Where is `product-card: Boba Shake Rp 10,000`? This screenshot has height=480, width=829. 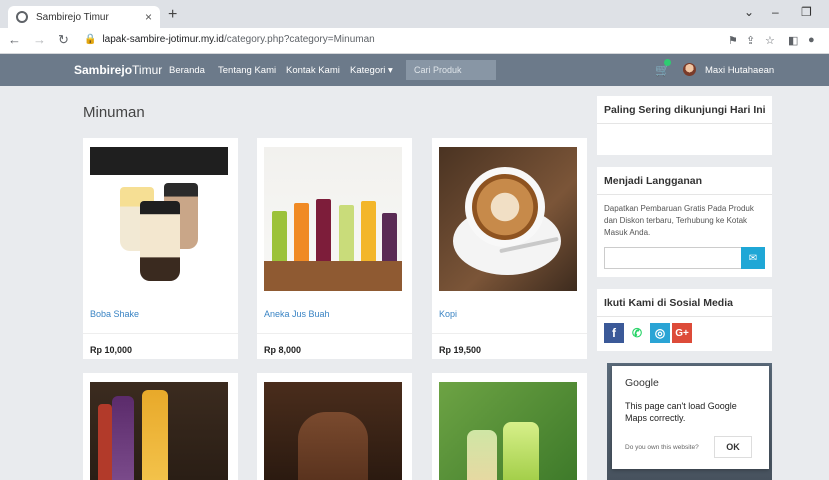
product-card: Boba Shake Rp 10,000 is located at coordinates (160, 248).